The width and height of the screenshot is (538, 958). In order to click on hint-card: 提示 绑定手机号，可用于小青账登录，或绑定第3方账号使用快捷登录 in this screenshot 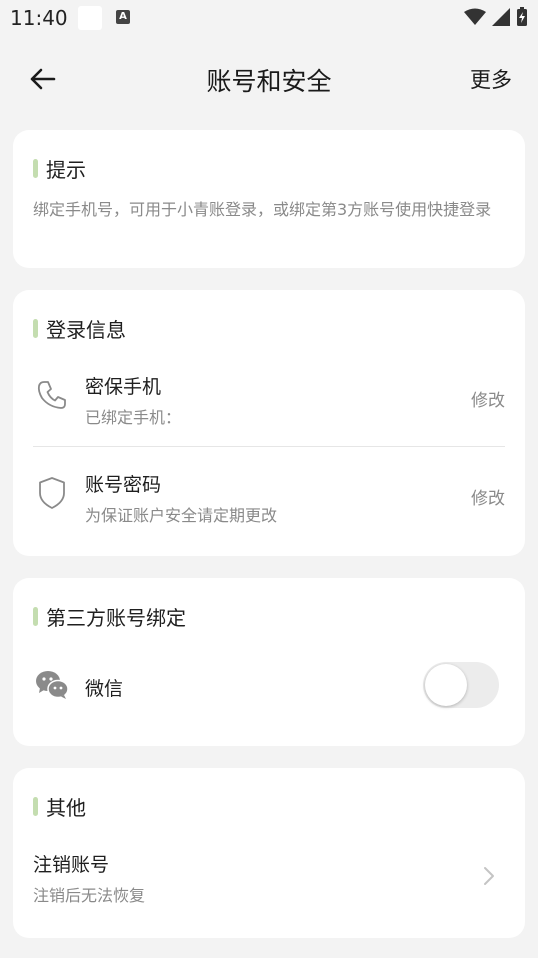, I will do `click(269, 199)`.